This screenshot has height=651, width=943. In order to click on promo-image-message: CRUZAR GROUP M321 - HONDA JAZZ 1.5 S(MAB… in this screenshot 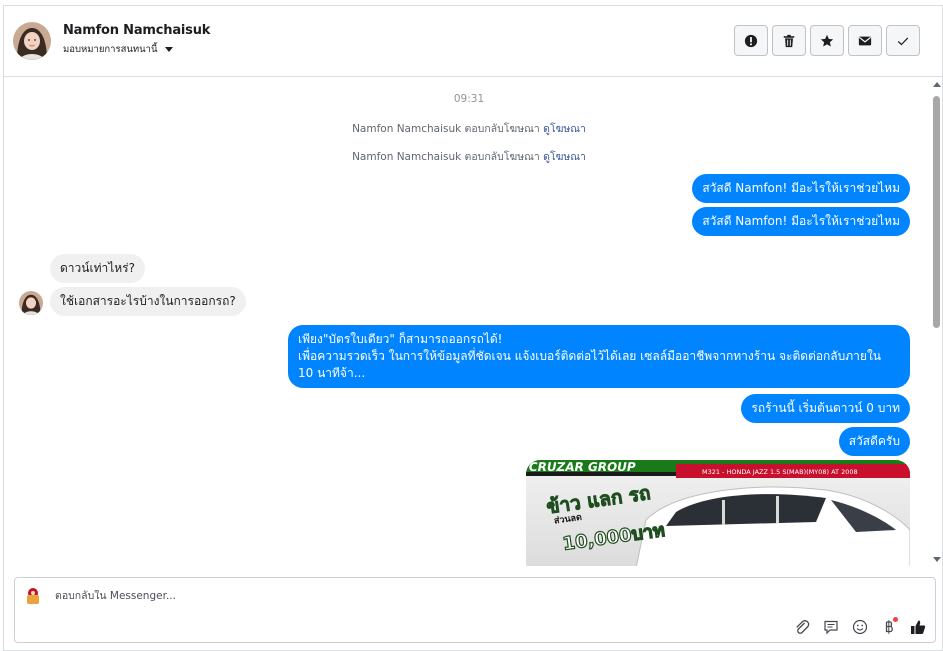, I will do `click(718, 513)`.